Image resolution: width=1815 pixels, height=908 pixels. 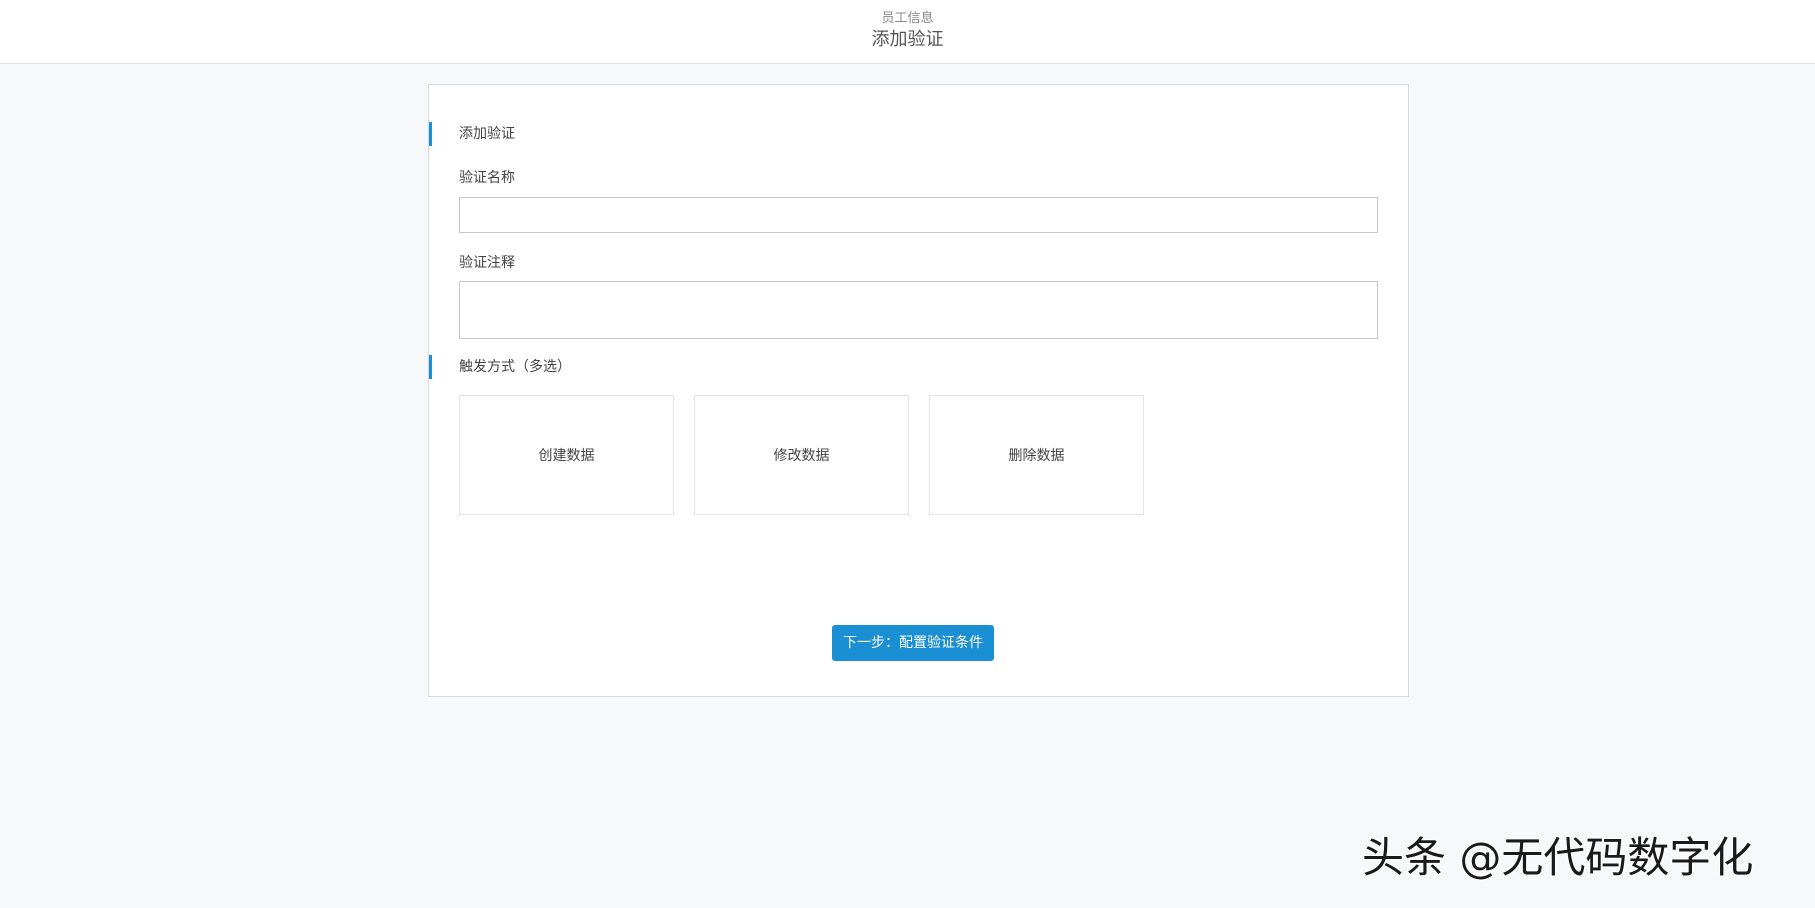 I want to click on trigger-option-label: 修改数据, so click(x=801, y=456).